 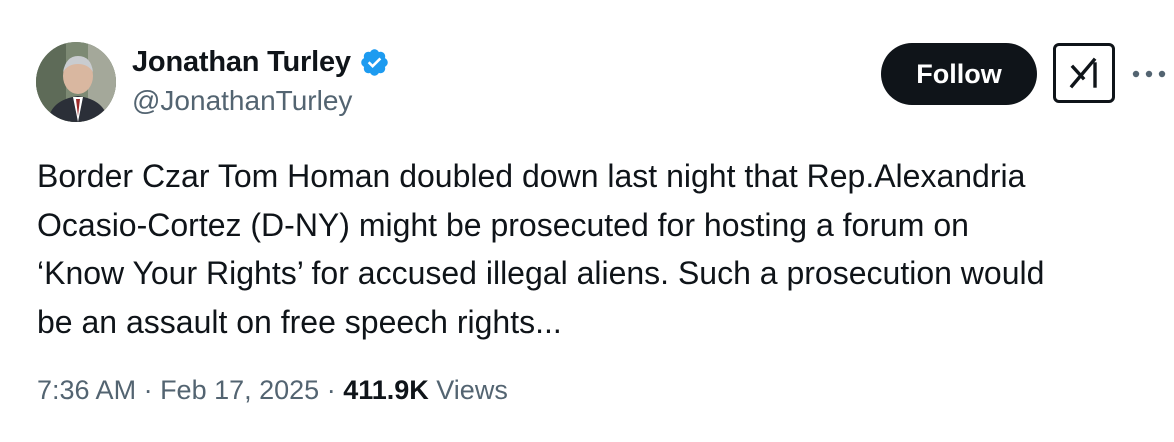 I want to click on author-name-row: Jonathan Turley, so click(x=261, y=62).